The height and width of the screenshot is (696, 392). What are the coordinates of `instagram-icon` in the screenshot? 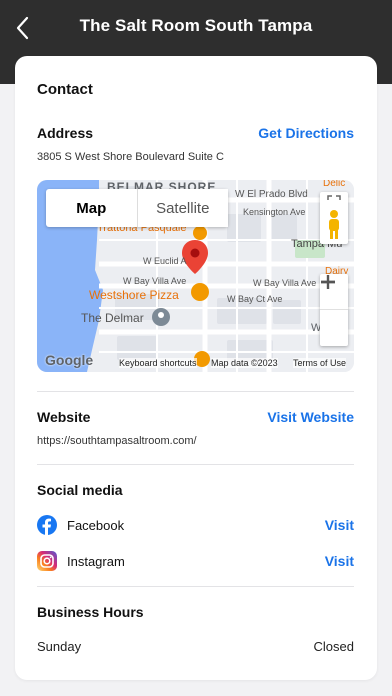 It's located at (47, 561).